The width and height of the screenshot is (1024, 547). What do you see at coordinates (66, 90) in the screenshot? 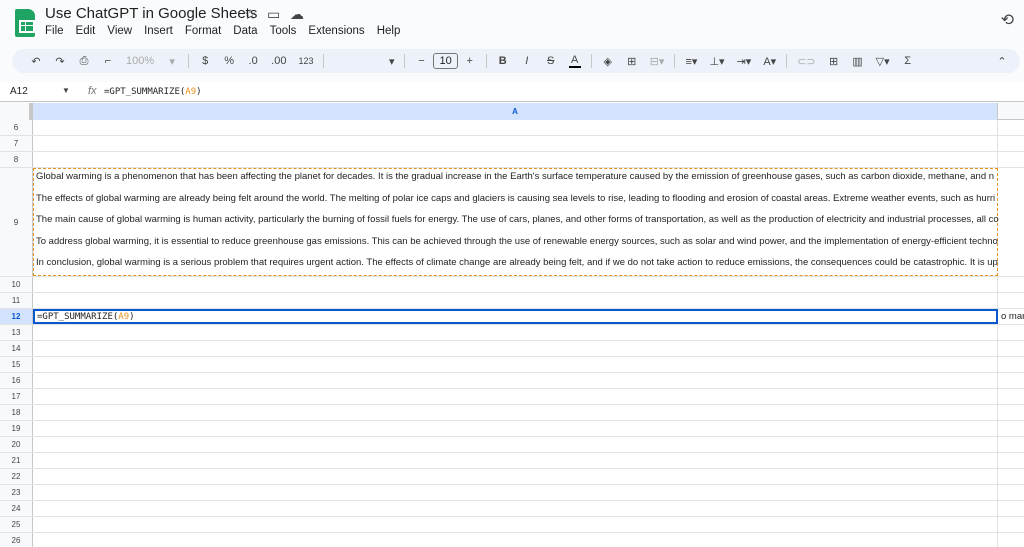
I see `chevron-down-icon: ▼` at bounding box center [66, 90].